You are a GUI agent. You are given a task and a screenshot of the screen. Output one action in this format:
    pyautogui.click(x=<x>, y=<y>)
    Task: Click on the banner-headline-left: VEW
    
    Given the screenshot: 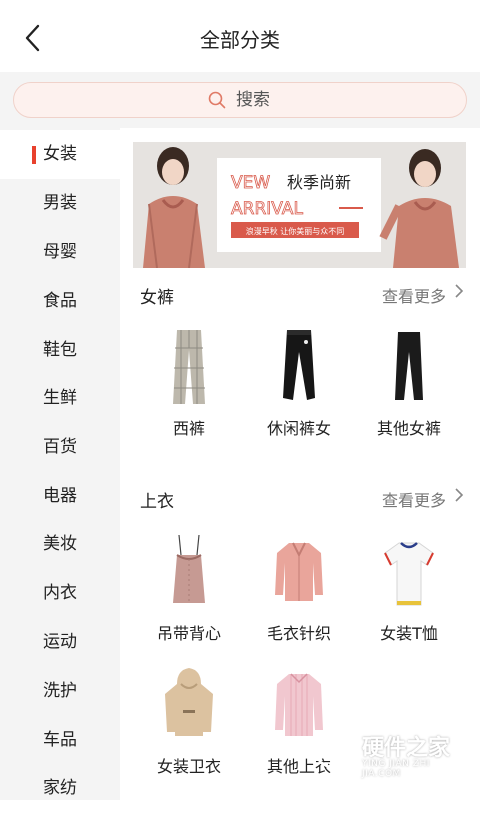 What is the action you would take?
    pyautogui.click(x=250, y=183)
    